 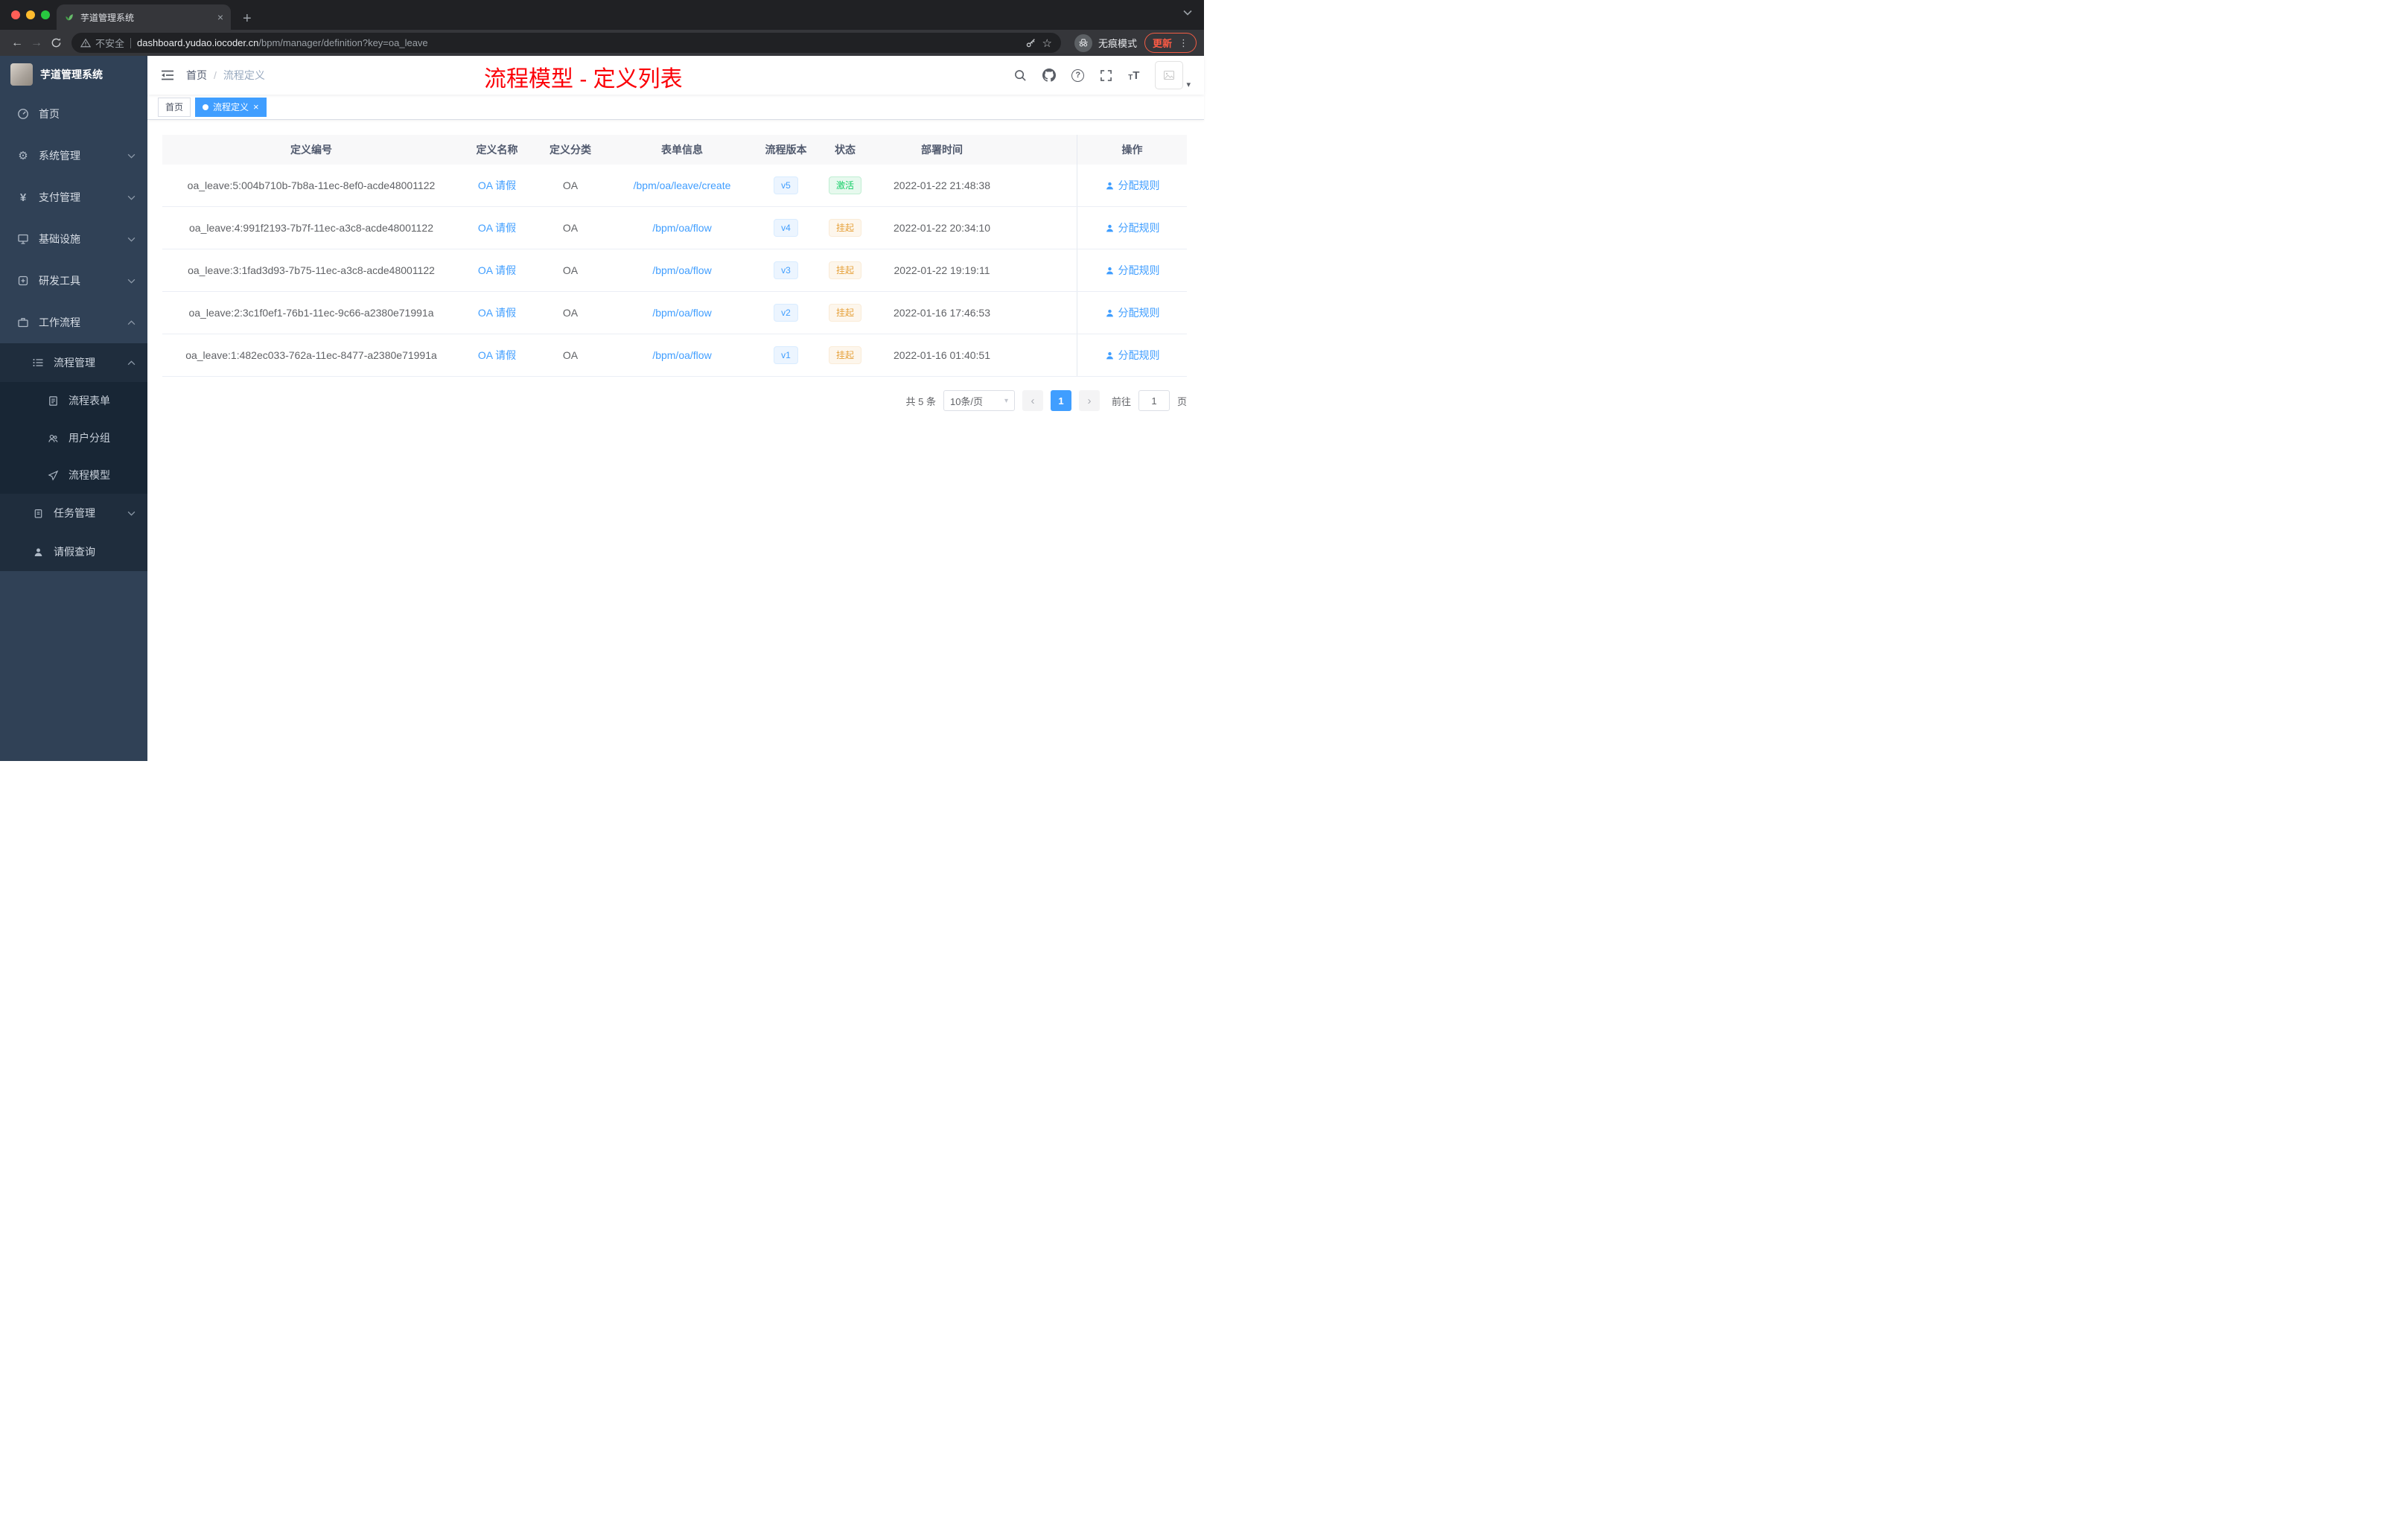 I want to click on sidebar-logo: 芋道管理系统, so click(x=73, y=74).